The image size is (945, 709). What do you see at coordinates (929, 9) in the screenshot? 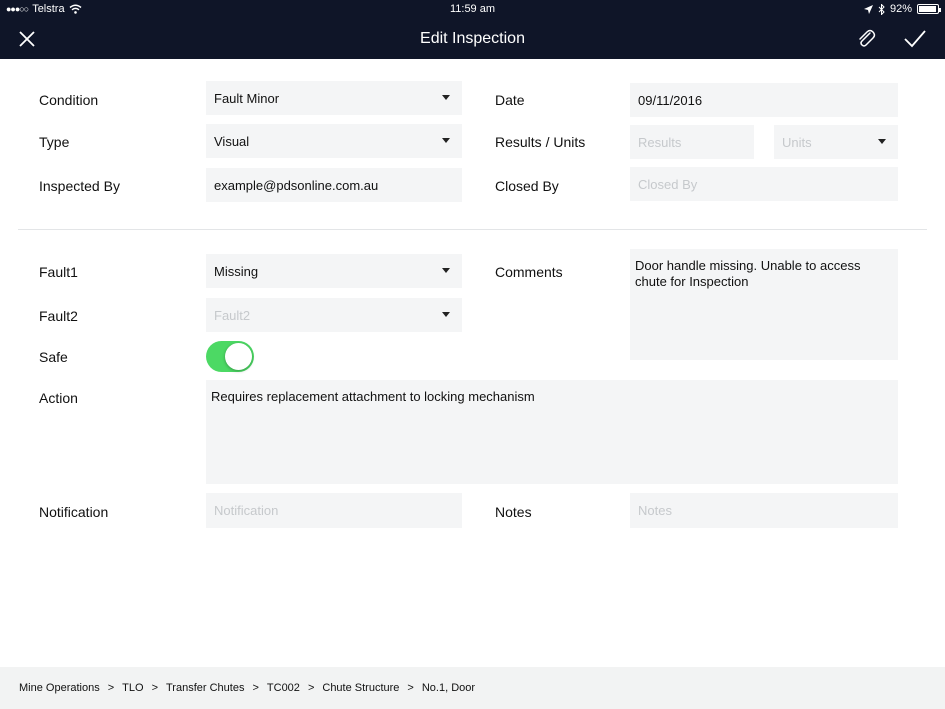
I see `battery-icon` at bounding box center [929, 9].